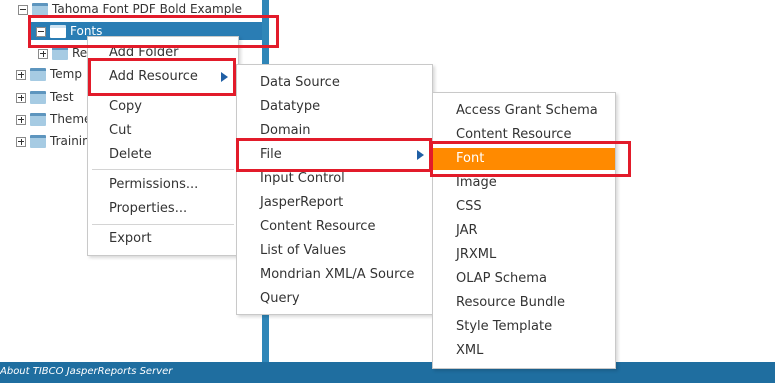 This screenshot has width=775, height=383. Describe the element at coordinates (56, 141) in the screenshot. I see `tree-item-training: Training` at that location.